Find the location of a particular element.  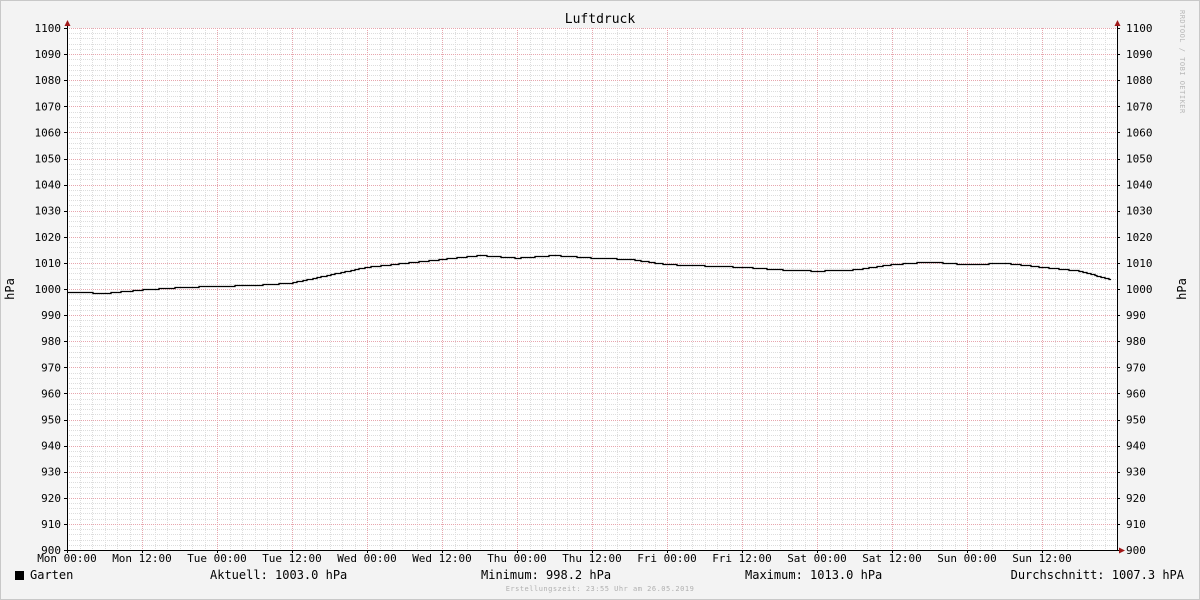

y-tick-label-right: 920 is located at coordinates (1136, 498).